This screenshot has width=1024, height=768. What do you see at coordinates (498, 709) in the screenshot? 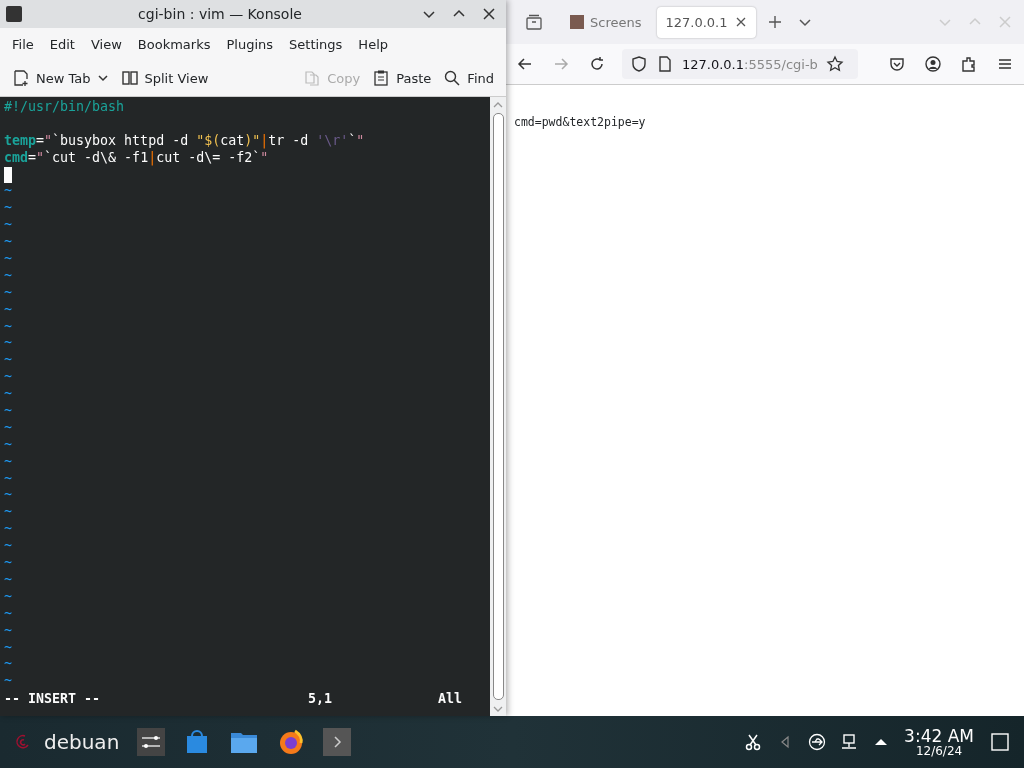
I see `scroll-down-icon` at bounding box center [498, 709].